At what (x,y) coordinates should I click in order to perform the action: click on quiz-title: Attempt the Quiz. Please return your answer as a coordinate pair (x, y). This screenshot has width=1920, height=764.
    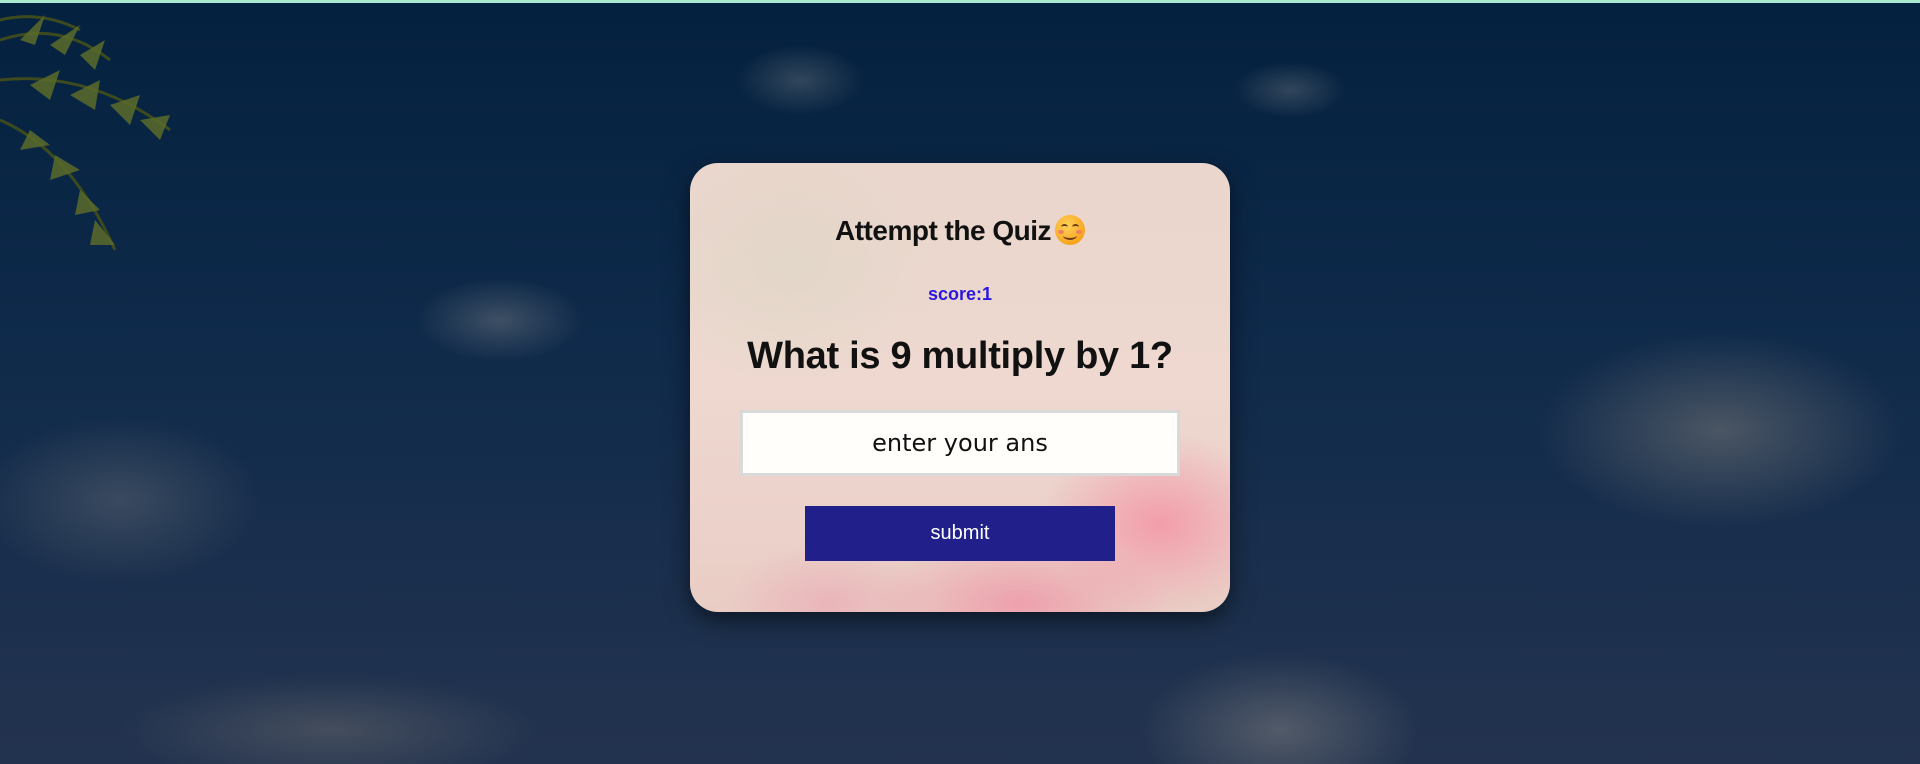
    Looking at the image, I should click on (960, 231).